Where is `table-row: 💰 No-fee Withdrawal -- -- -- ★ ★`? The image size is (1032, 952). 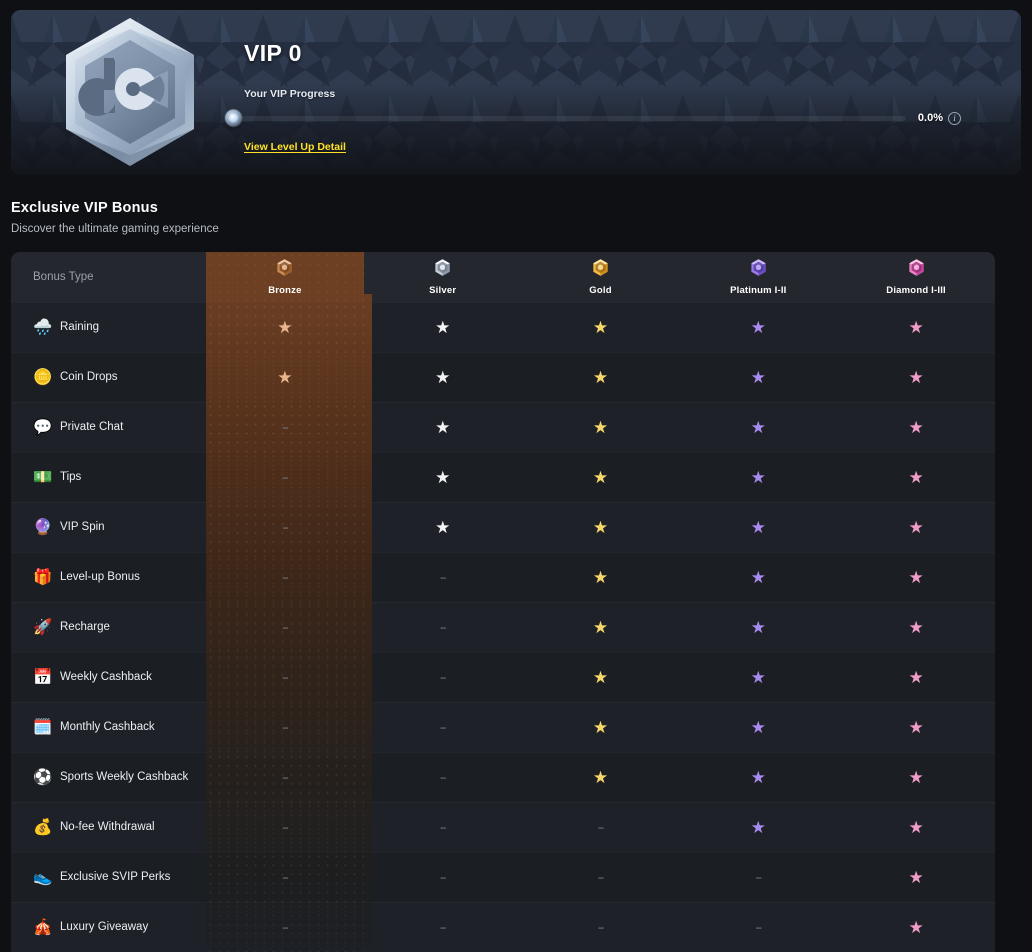 table-row: 💰 No-fee Withdrawal -- -- -- ★ ★ is located at coordinates (503, 827).